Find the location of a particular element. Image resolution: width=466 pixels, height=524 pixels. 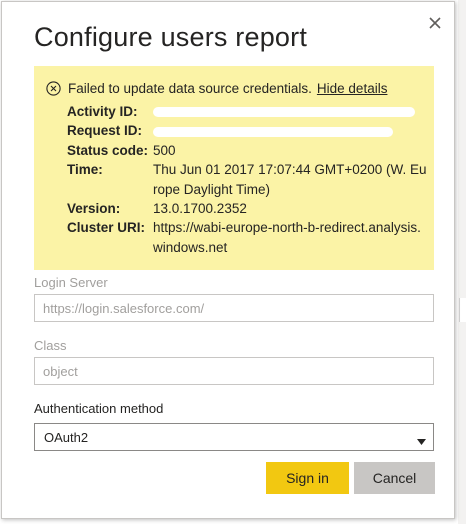

authentication-method-select: OAuth2 is located at coordinates (234, 437).